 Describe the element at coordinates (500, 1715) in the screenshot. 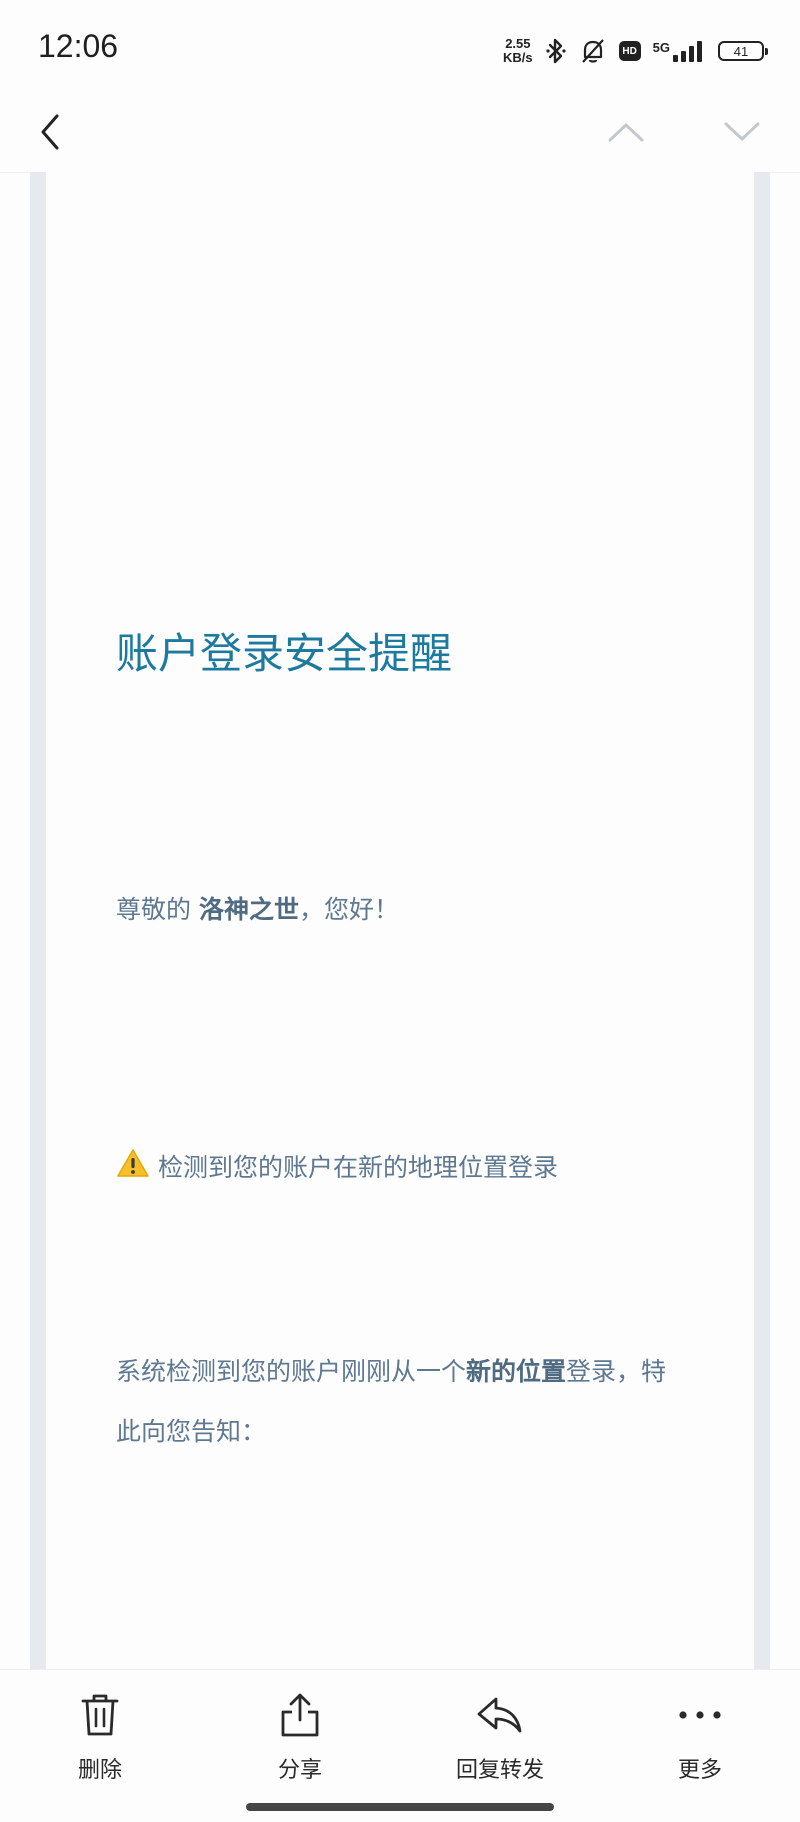

I see `reply-icon` at that location.